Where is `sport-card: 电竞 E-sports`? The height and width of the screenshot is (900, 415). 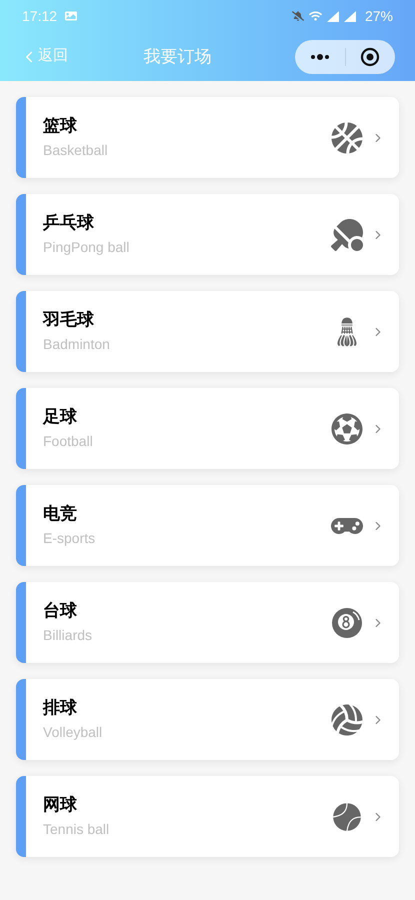 sport-card: 电竞 E-sports is located at coordinates (207, 525).